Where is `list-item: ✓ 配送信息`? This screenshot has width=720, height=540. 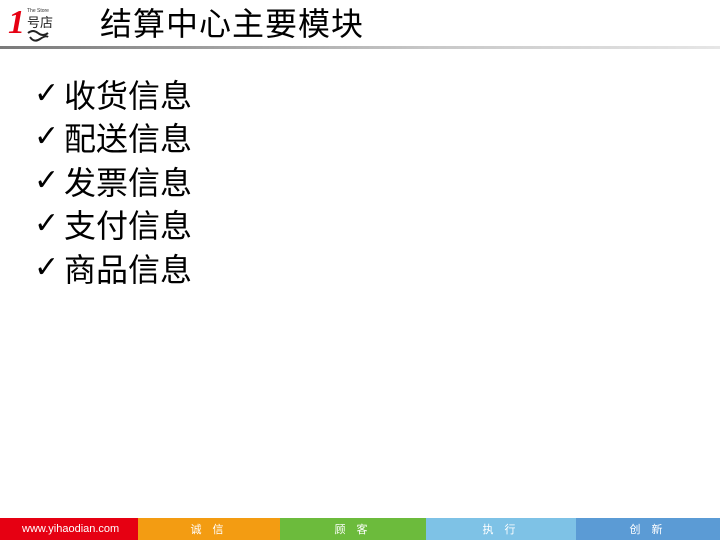
list-item: ✓ 配送信息 is located at coordinates (113, 138).